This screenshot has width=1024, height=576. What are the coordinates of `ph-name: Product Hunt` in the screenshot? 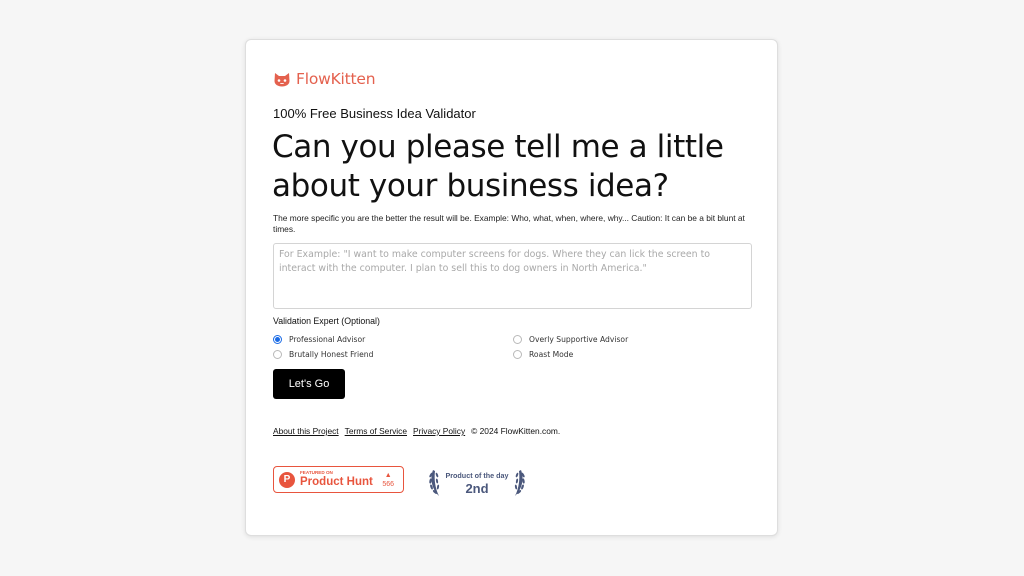 It's located at (336, 481).